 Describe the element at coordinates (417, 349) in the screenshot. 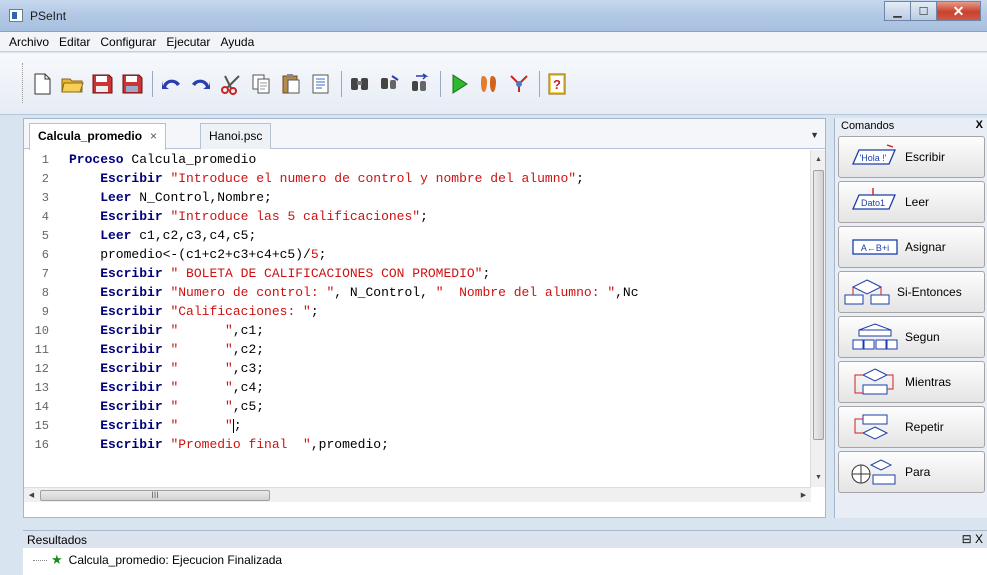

I see `code-line: 11 Escribir " ",c2;` at that location.